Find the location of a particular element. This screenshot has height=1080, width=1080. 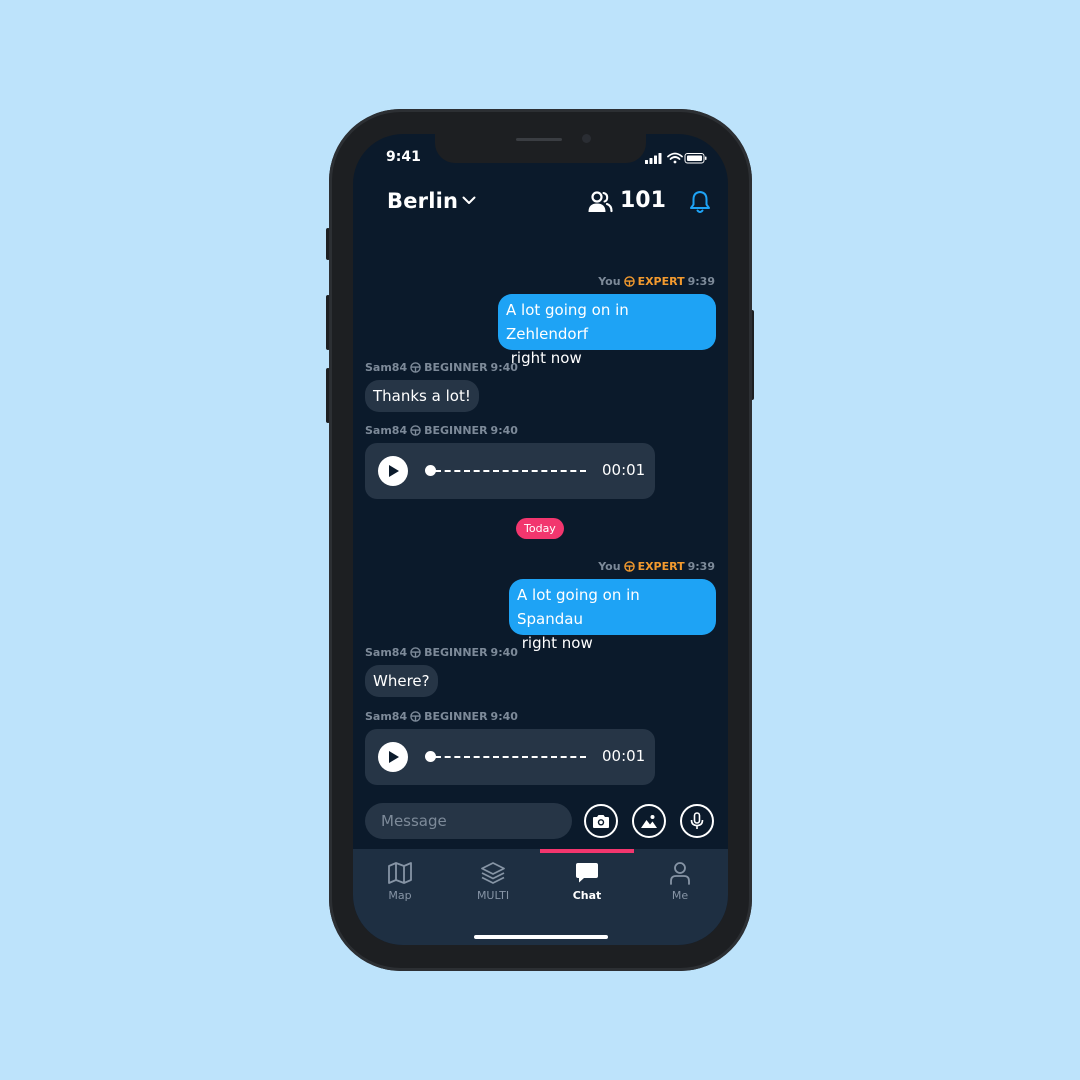

outgoing-message-bubble: A lot going on in Zehlendorf right now is located at coordinates (607, 330).